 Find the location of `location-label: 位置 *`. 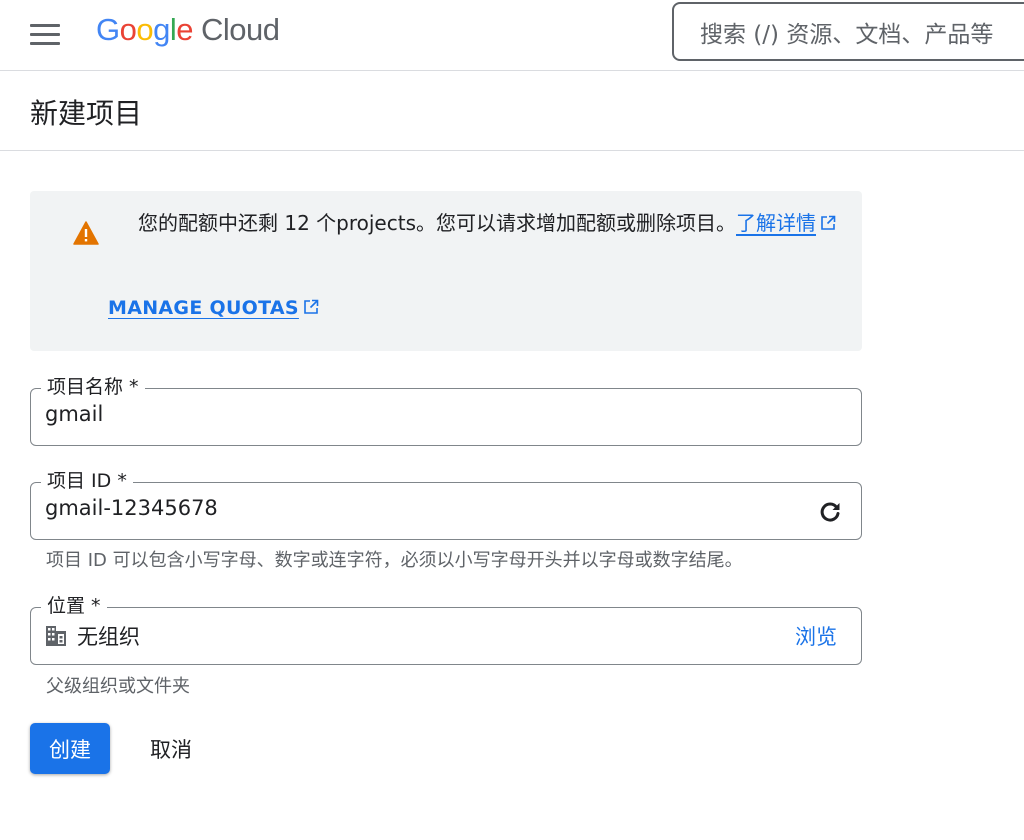

location-label: 位置 * is located at coordinates (74, 606).